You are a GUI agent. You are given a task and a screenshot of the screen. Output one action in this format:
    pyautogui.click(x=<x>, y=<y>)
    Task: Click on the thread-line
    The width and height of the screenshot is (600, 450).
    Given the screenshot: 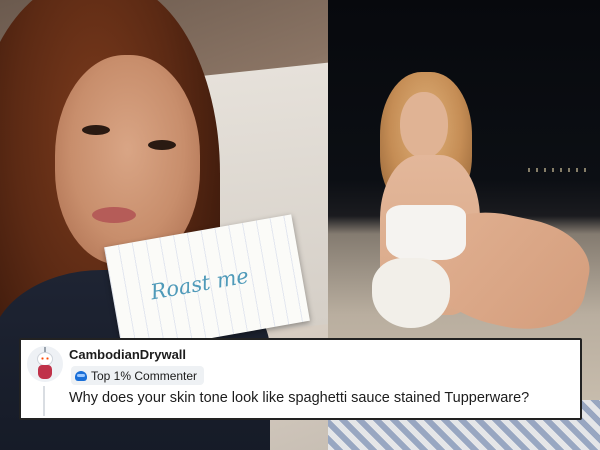 What is the action you would take?
    pyautogui.click(x=44, y=401)
    